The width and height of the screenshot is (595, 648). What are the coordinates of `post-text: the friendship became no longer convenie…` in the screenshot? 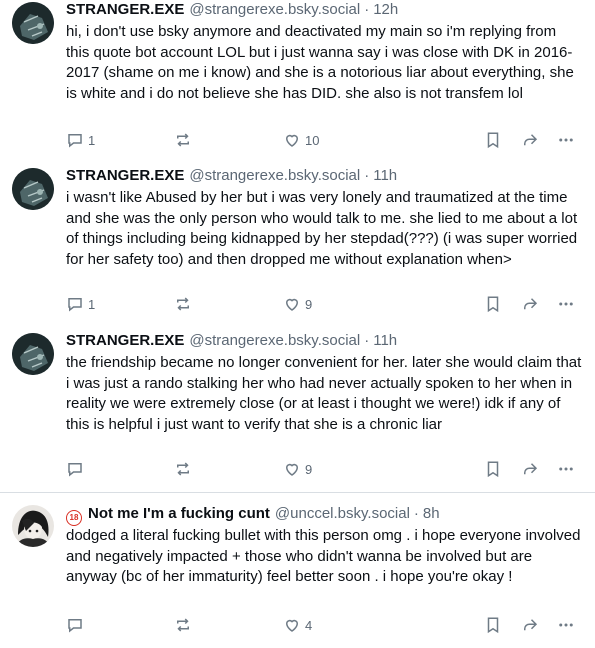 It's located at (324, 393).